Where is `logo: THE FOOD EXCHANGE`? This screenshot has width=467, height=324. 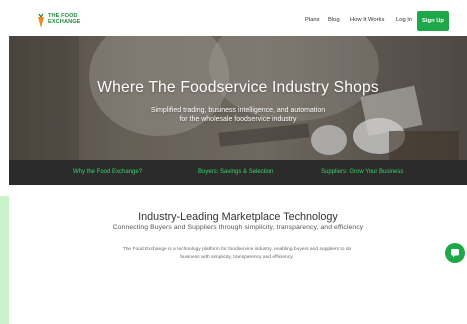 logo: THE FOOD EXCHANGE is located at coordinates (62, 21).